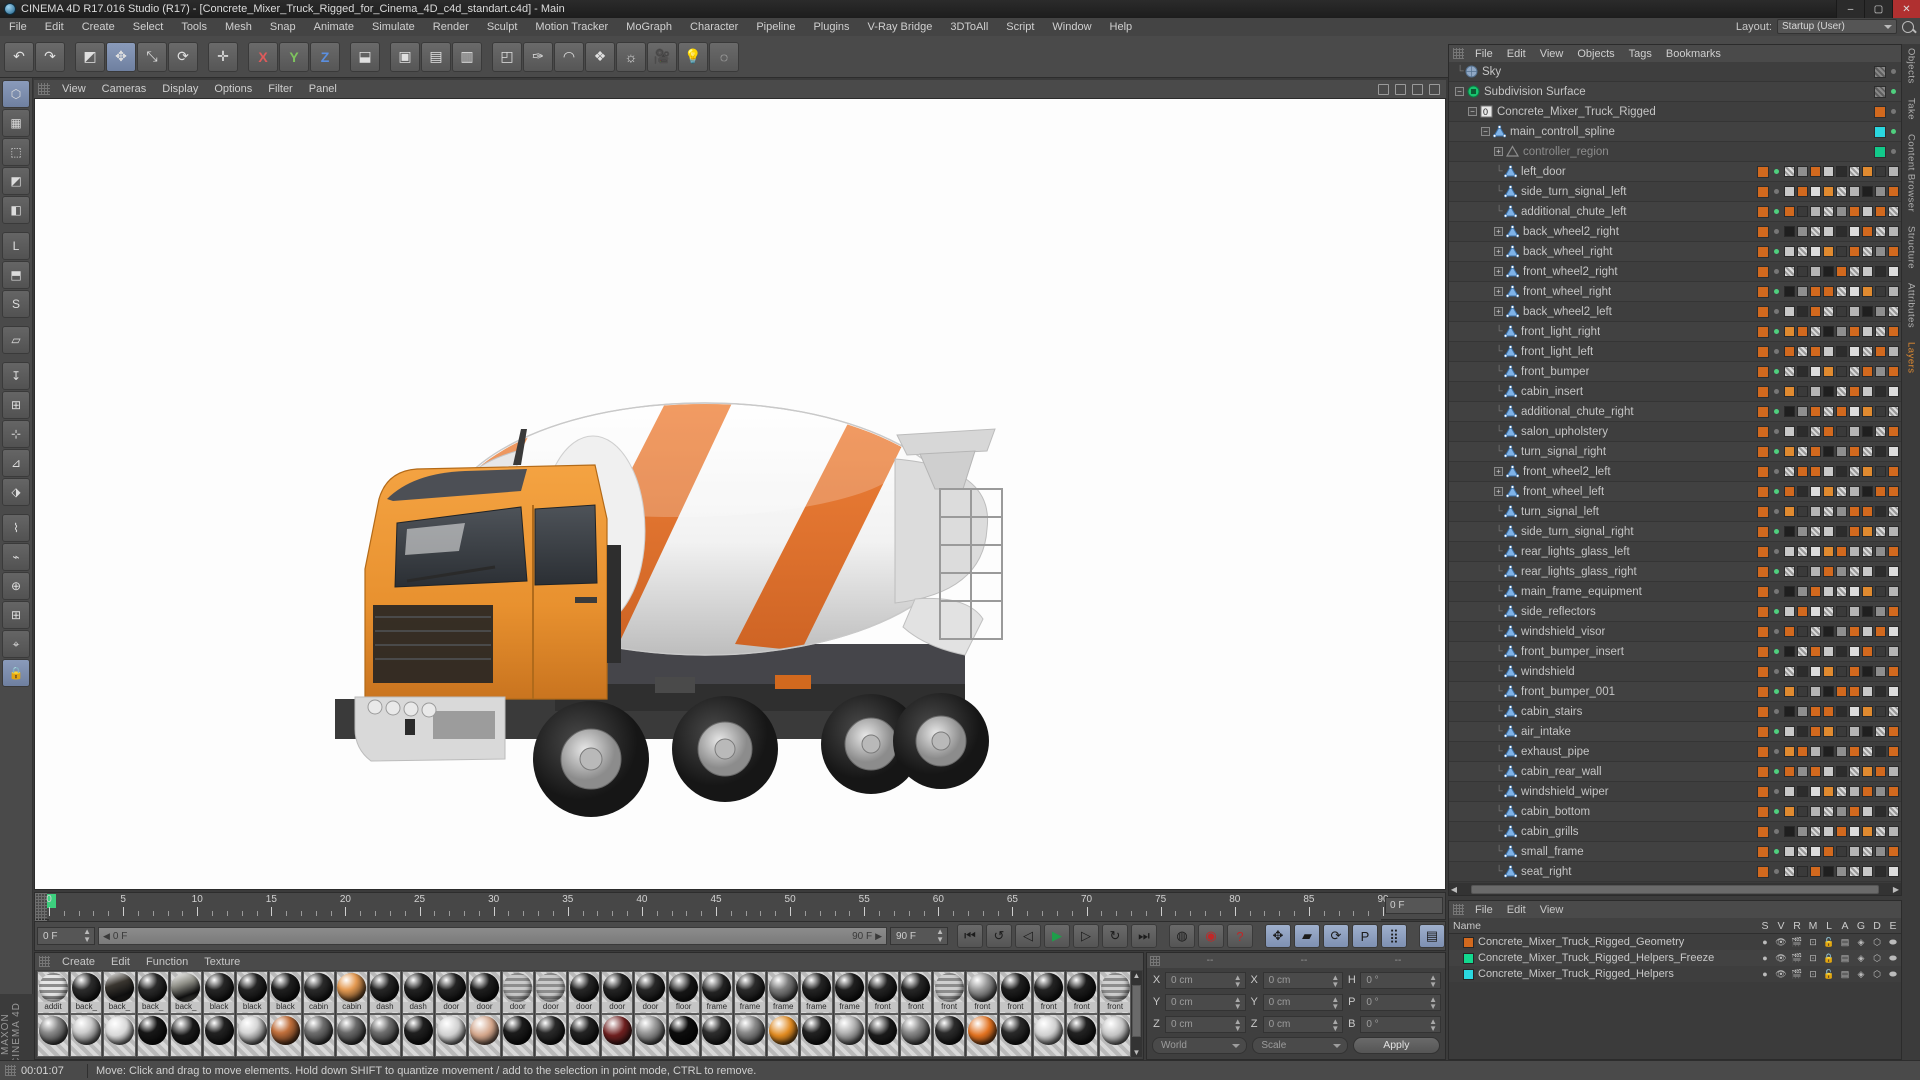 This screenshot has width=1920, height=1080. I want to click on poly-snap-button: ⬗, so click(16, 492).